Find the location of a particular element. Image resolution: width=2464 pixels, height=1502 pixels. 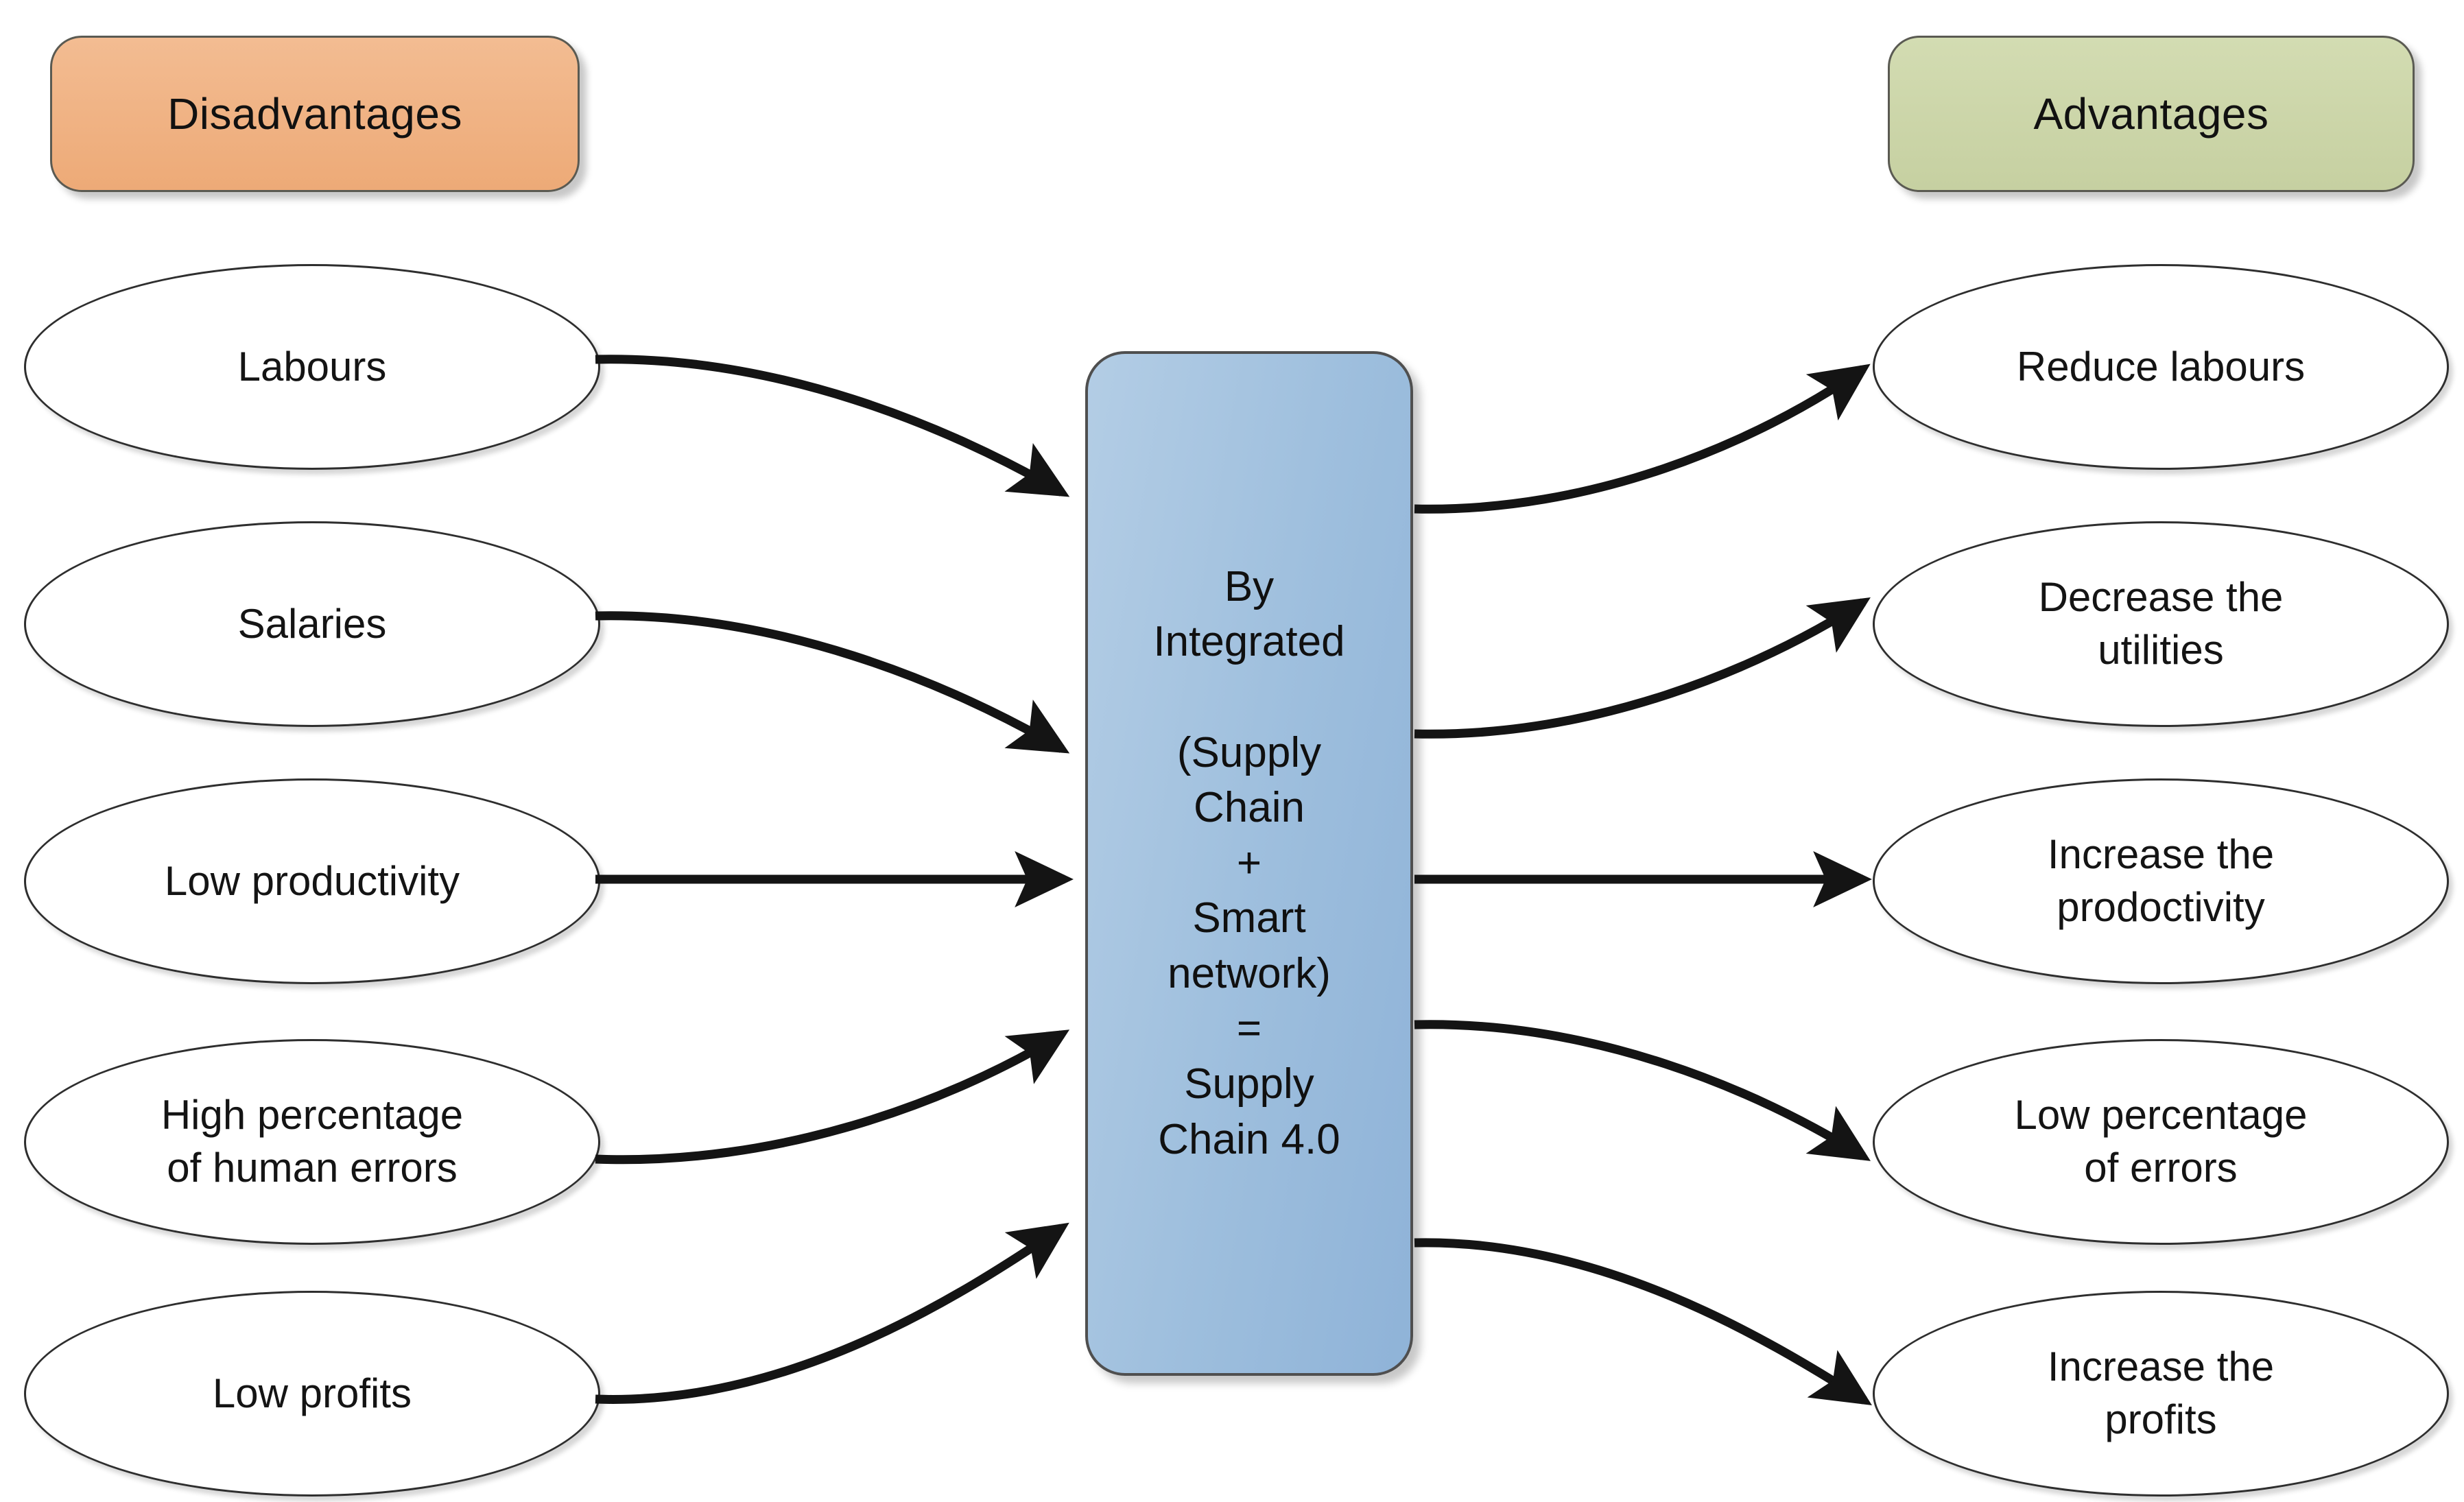

node-increase-the-prodoctivity: Increase the prodoctivity is located at coordinates (2161, 881).